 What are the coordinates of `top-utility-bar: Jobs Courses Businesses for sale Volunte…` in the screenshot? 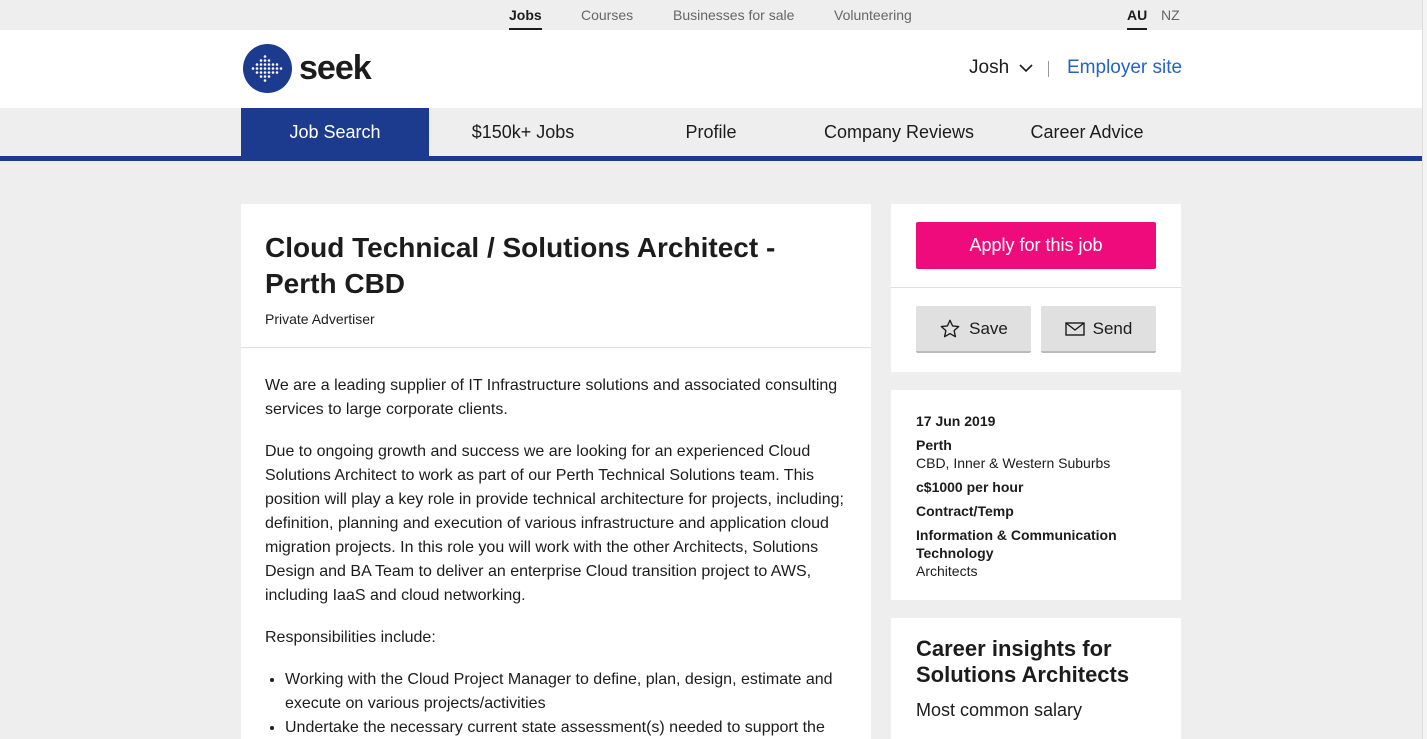 It's located at (711, 15).